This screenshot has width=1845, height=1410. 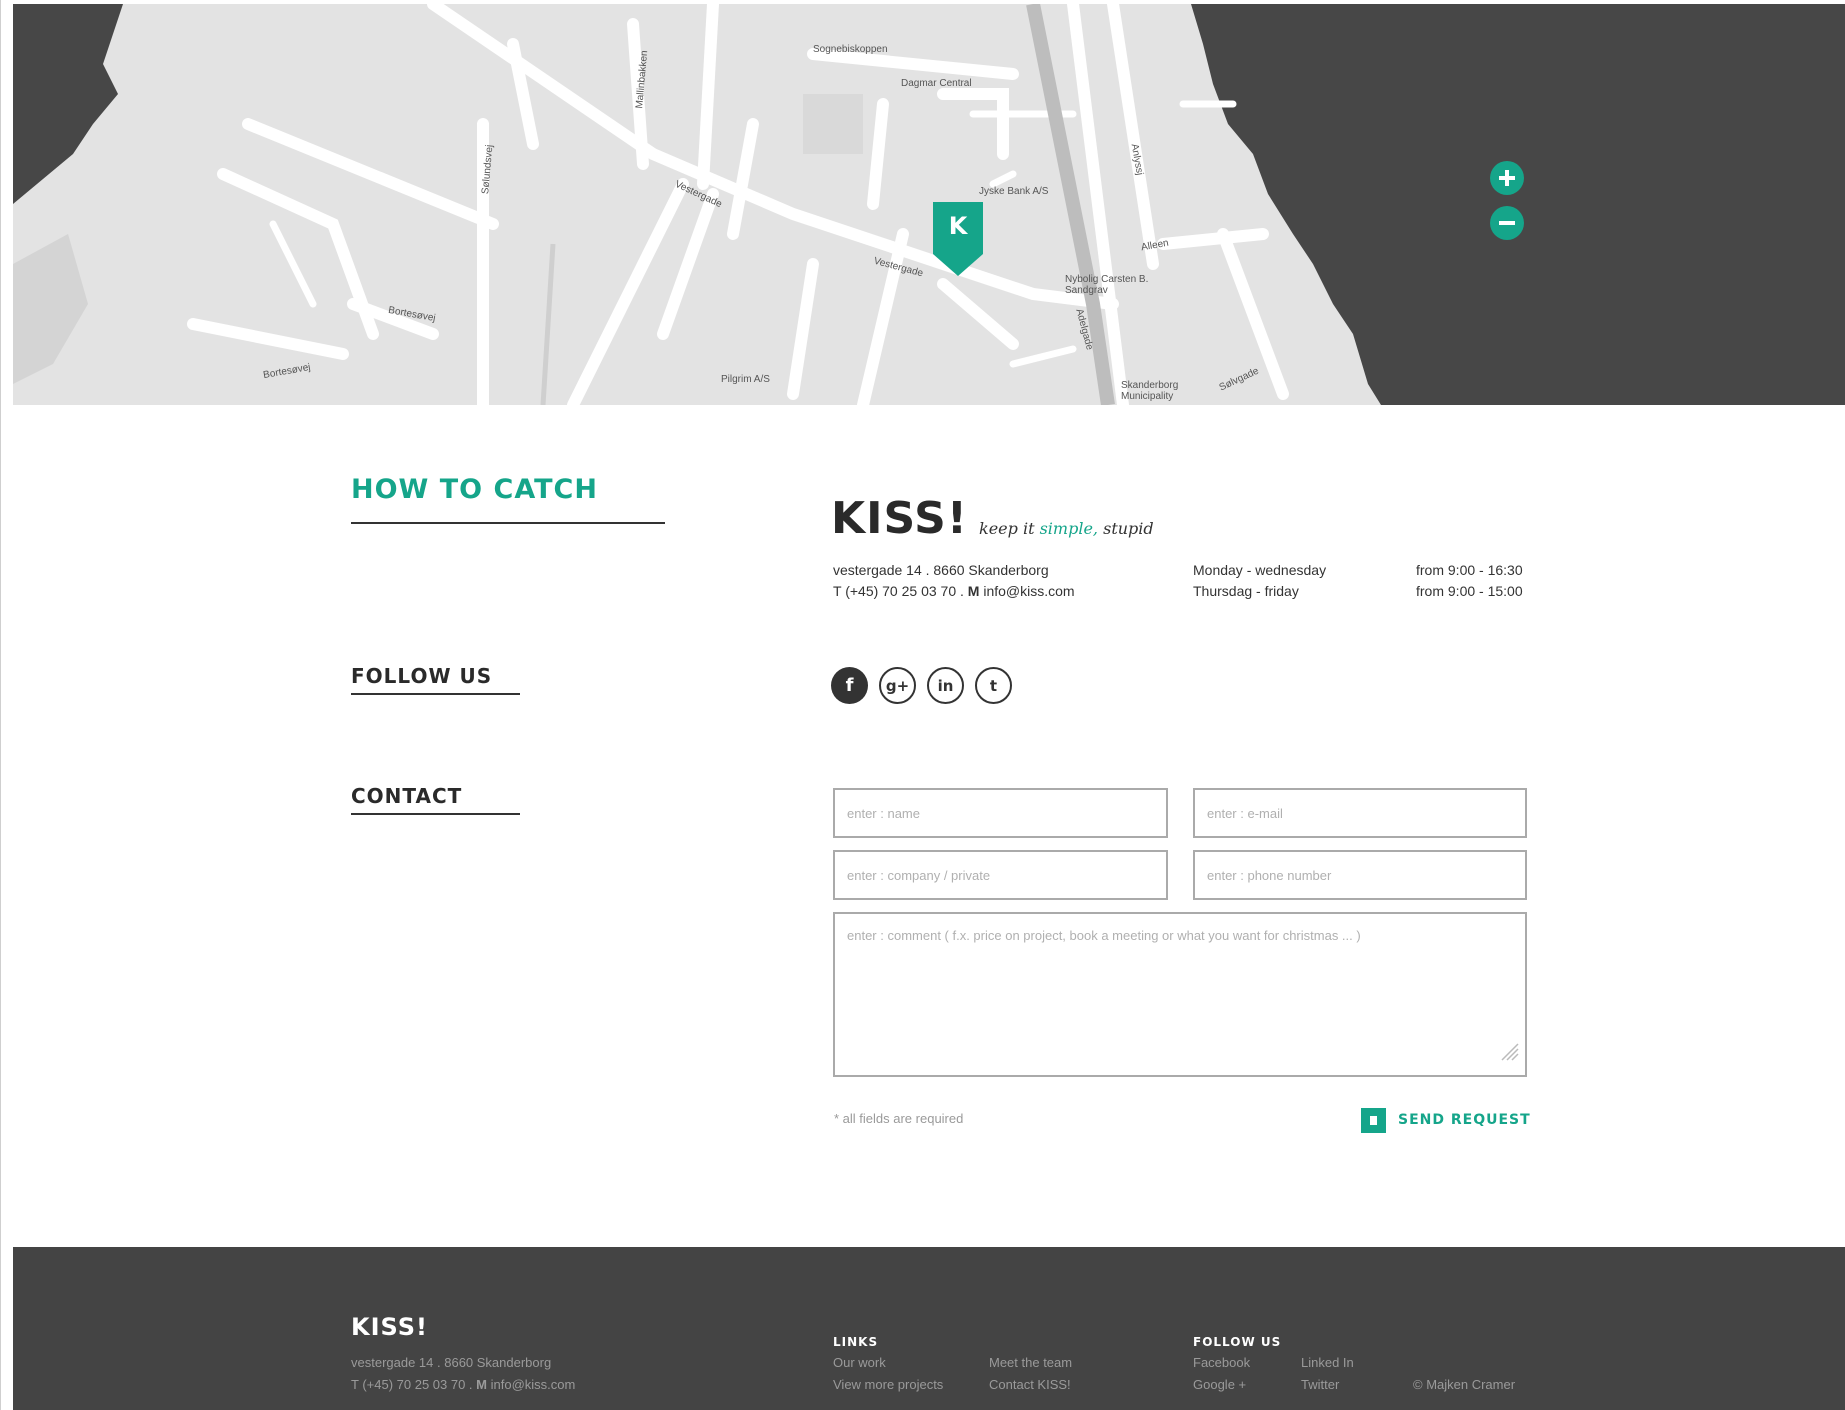 What do you see at coordinates (1000, 813) in the screenshot?
I see `name-input` at bounding box center [1000, 813].